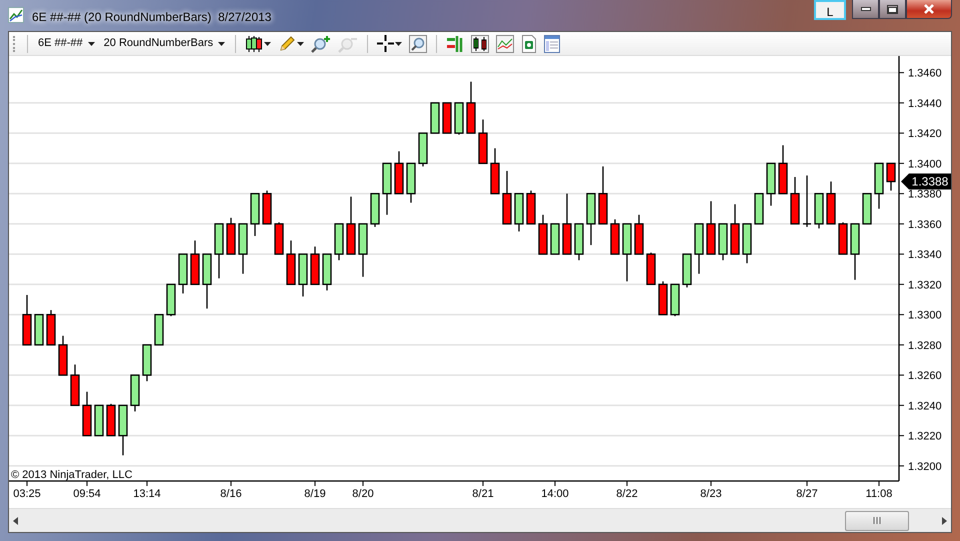 Image resolution: width=960 pixels, height=541 pixels. I want to click on scroll-right-icon, so click(944, 520).